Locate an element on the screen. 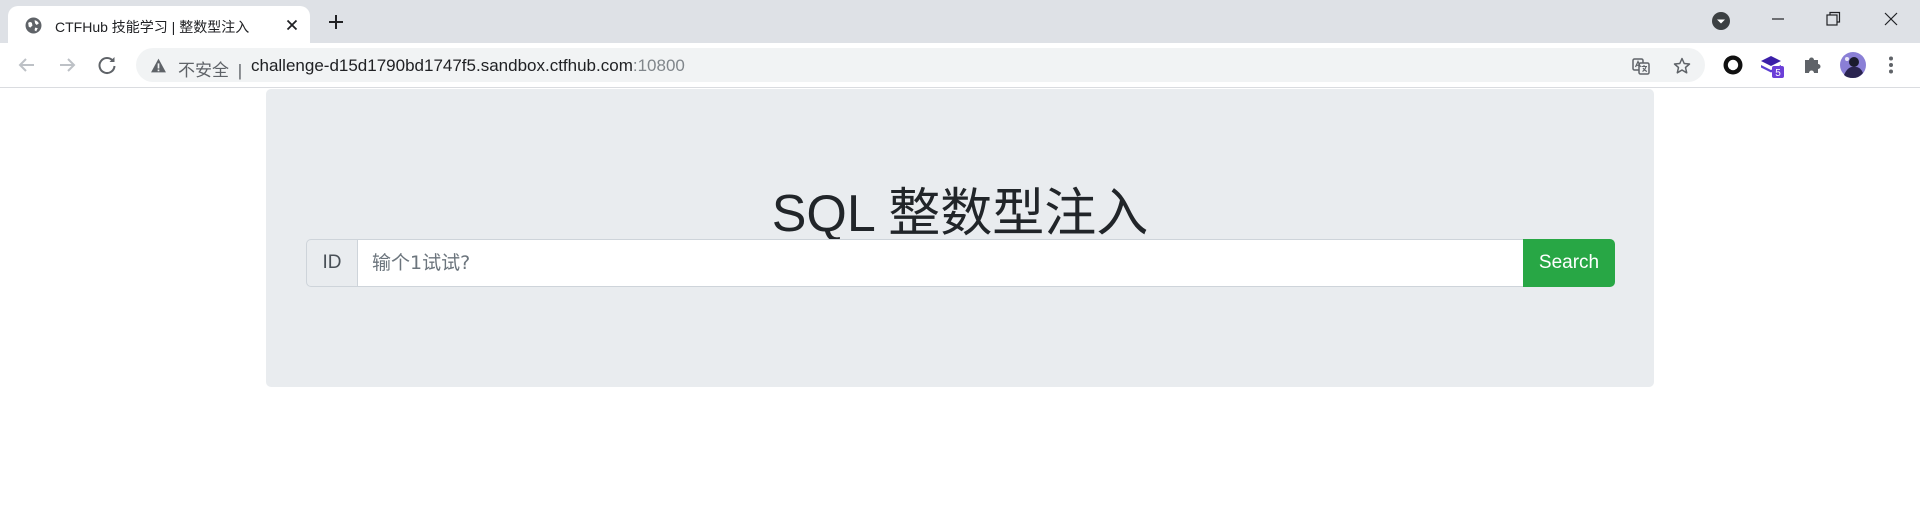 The image size is (1920, 531). new-tab-plus-icon is located at coordinates (336, 22).